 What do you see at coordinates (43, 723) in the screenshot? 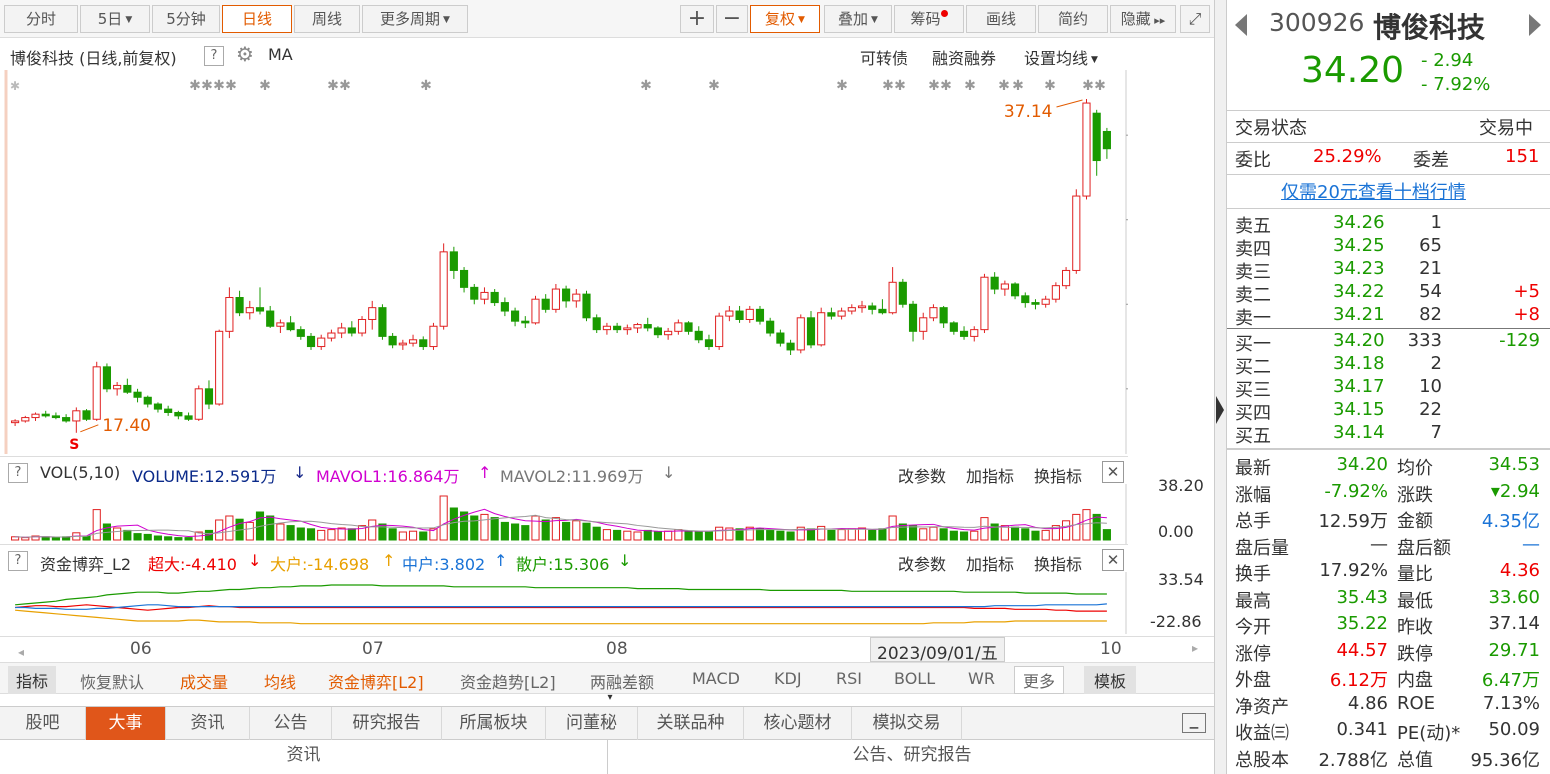
I see `tab-guba: 股吧` at bounding box center [43, 723].